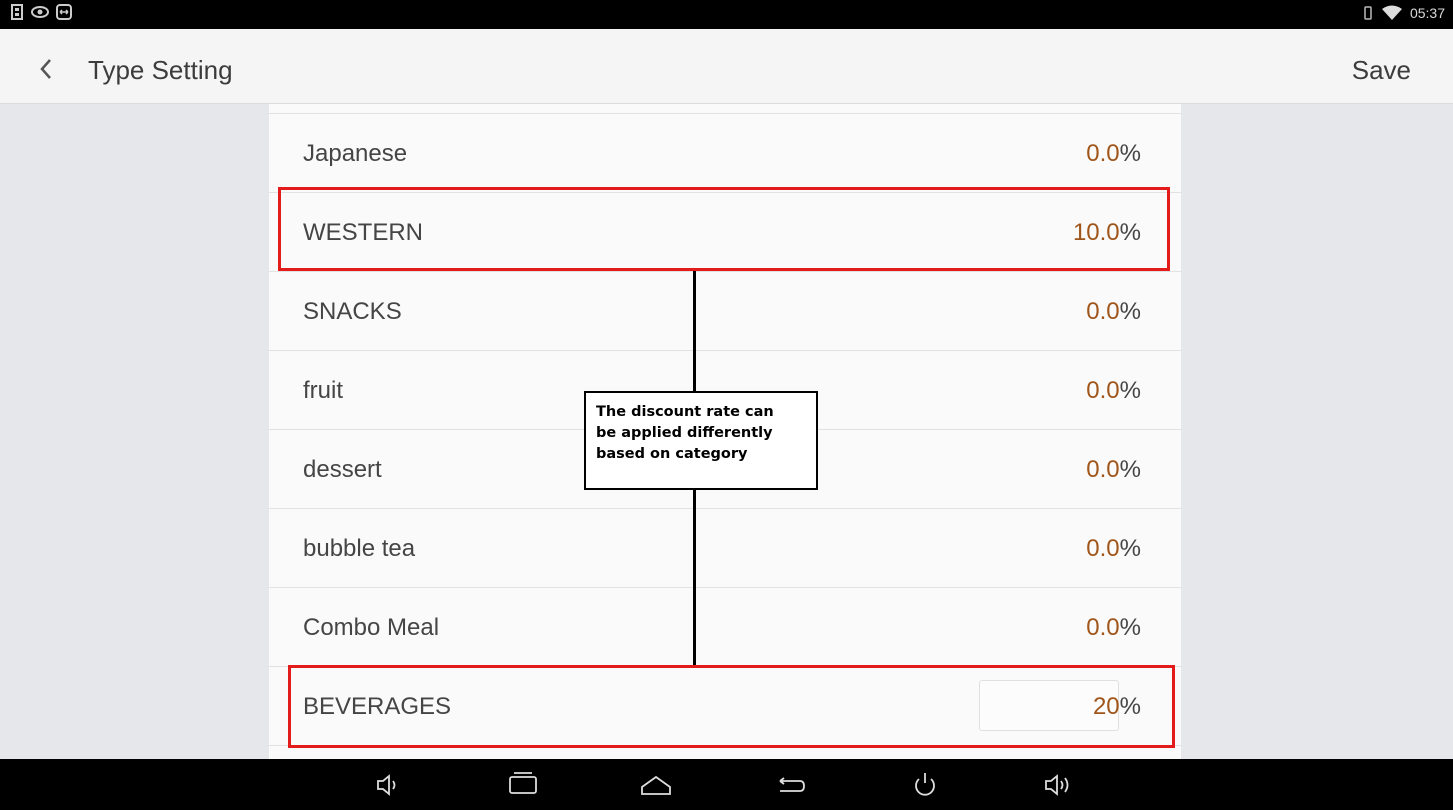 This screenshot has width=1453, height=810. I want to click on category-row-combo-meal: Combo Meal 0.0%, so click(725, 626).